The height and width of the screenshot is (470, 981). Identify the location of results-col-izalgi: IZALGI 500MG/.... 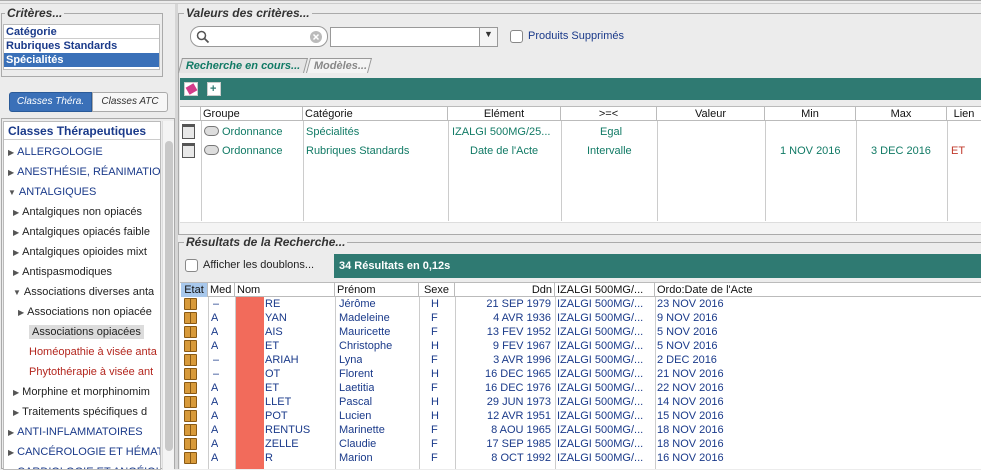
(605, 290).